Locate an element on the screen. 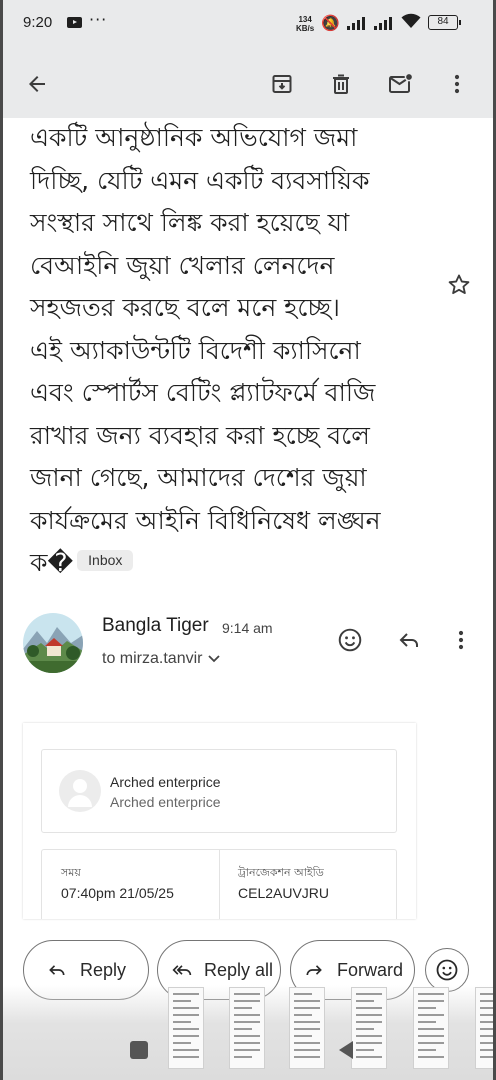  network-speed: 134 KB/s is located at coordinates (305, 24).